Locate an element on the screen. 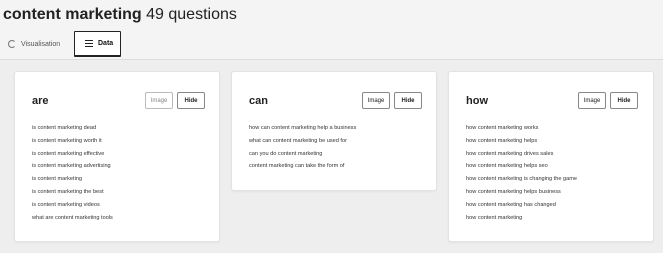 This screenshot has height=253, width=663. question-item: how content marketing has changed is located at coordinates (511, 204).